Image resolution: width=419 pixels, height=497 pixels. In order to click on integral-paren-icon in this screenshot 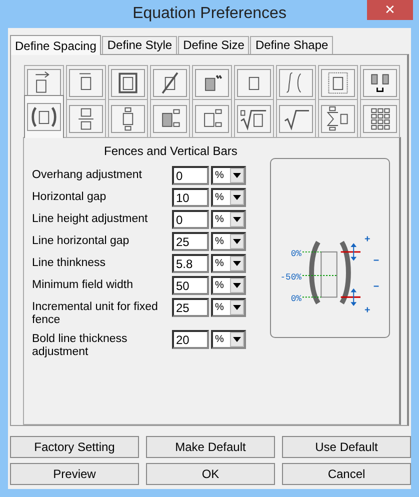, I will do `click(296, 82)`.